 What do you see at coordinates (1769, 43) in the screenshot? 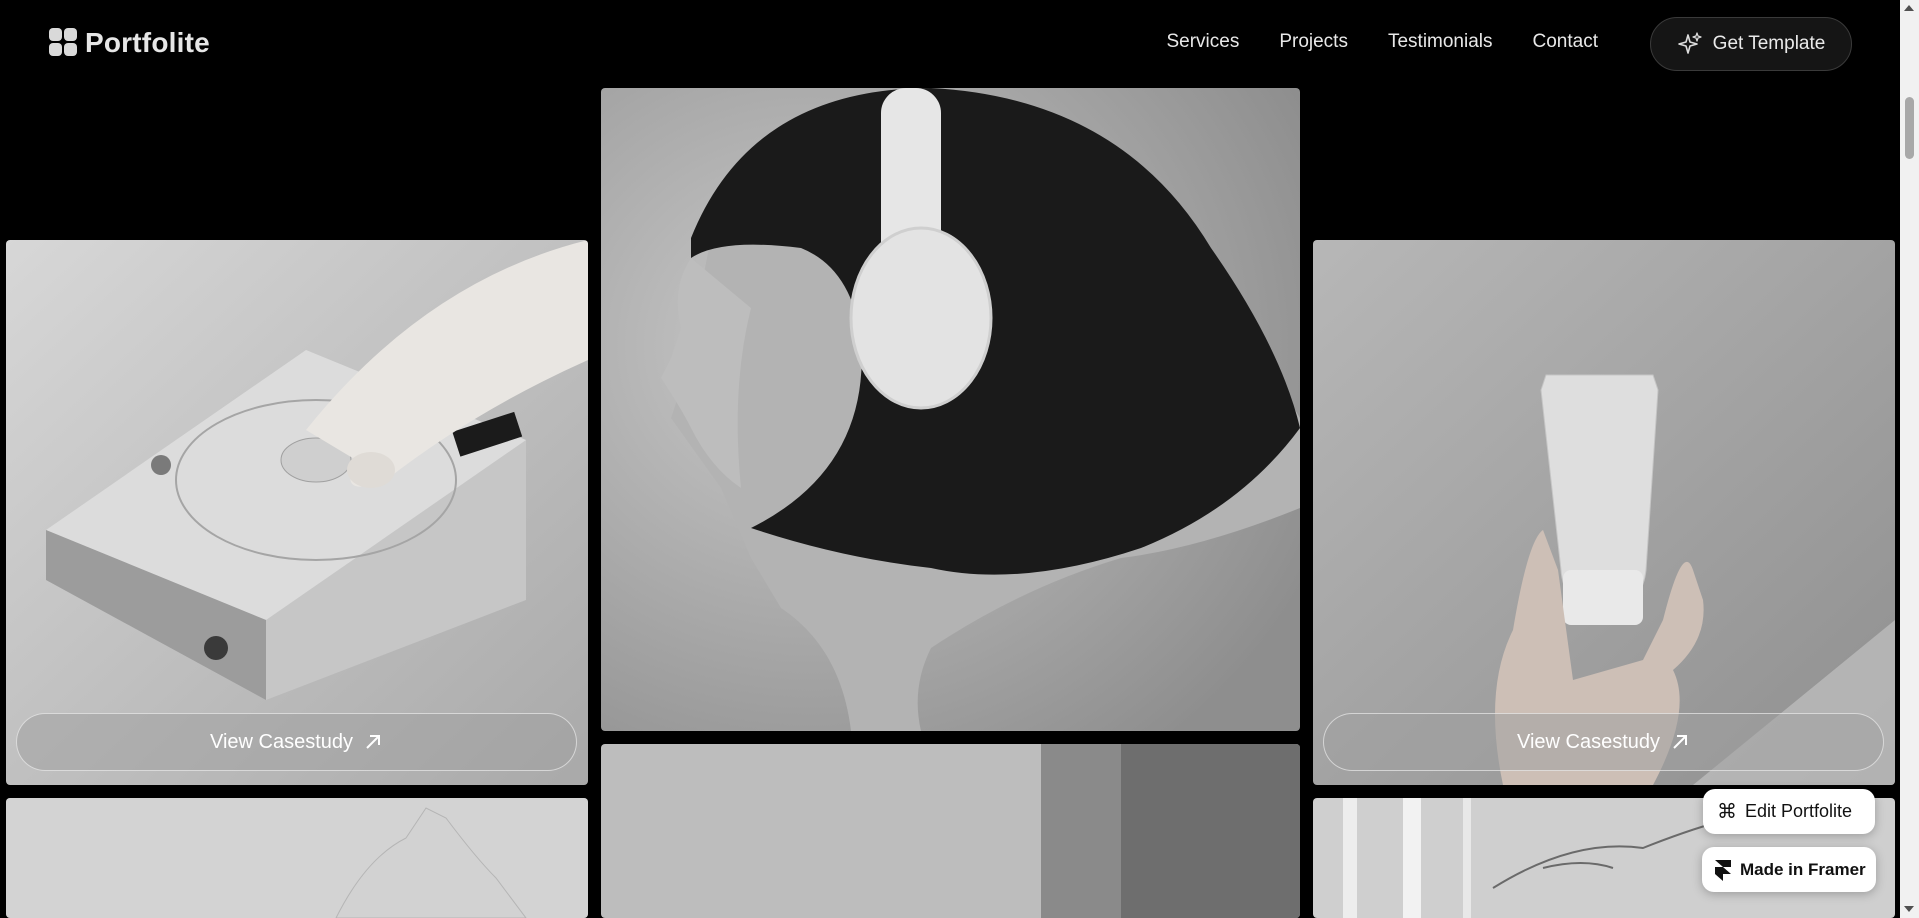
I see `get-template-label: Get Template` at bounding box center [1769, 43].